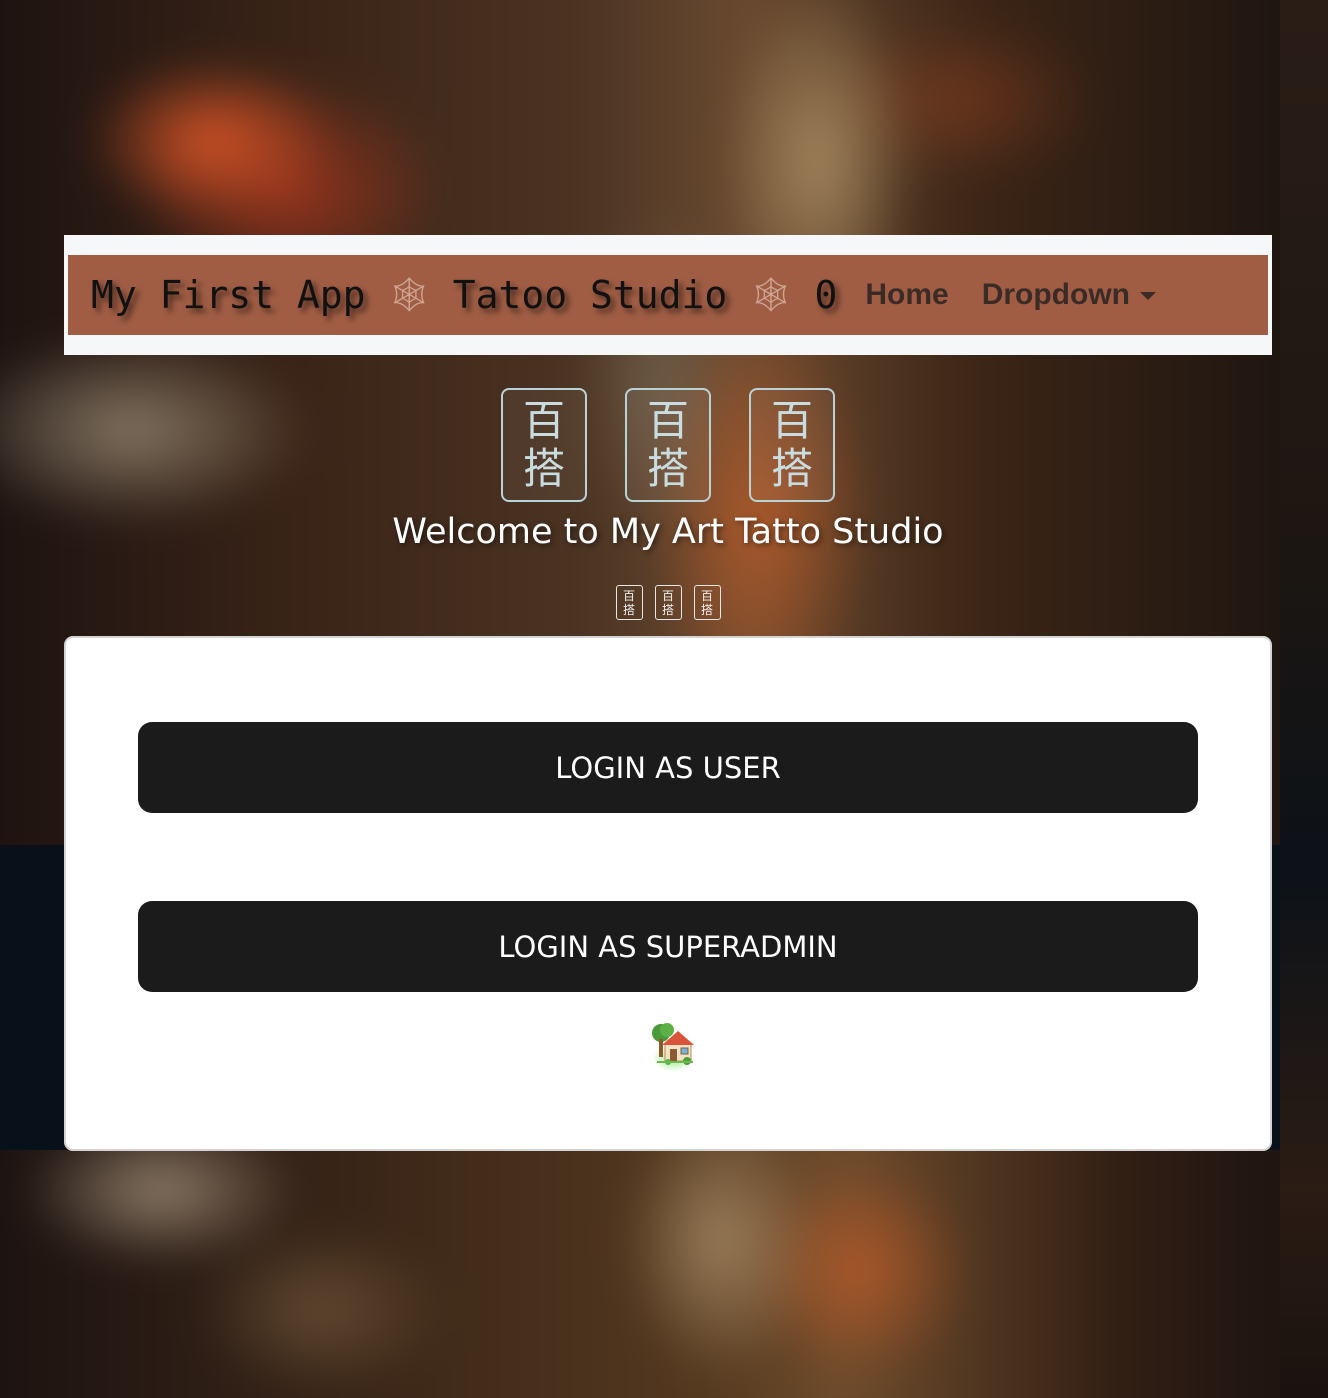  I want to click on house-with-garden-icon, so click(673, 1044).